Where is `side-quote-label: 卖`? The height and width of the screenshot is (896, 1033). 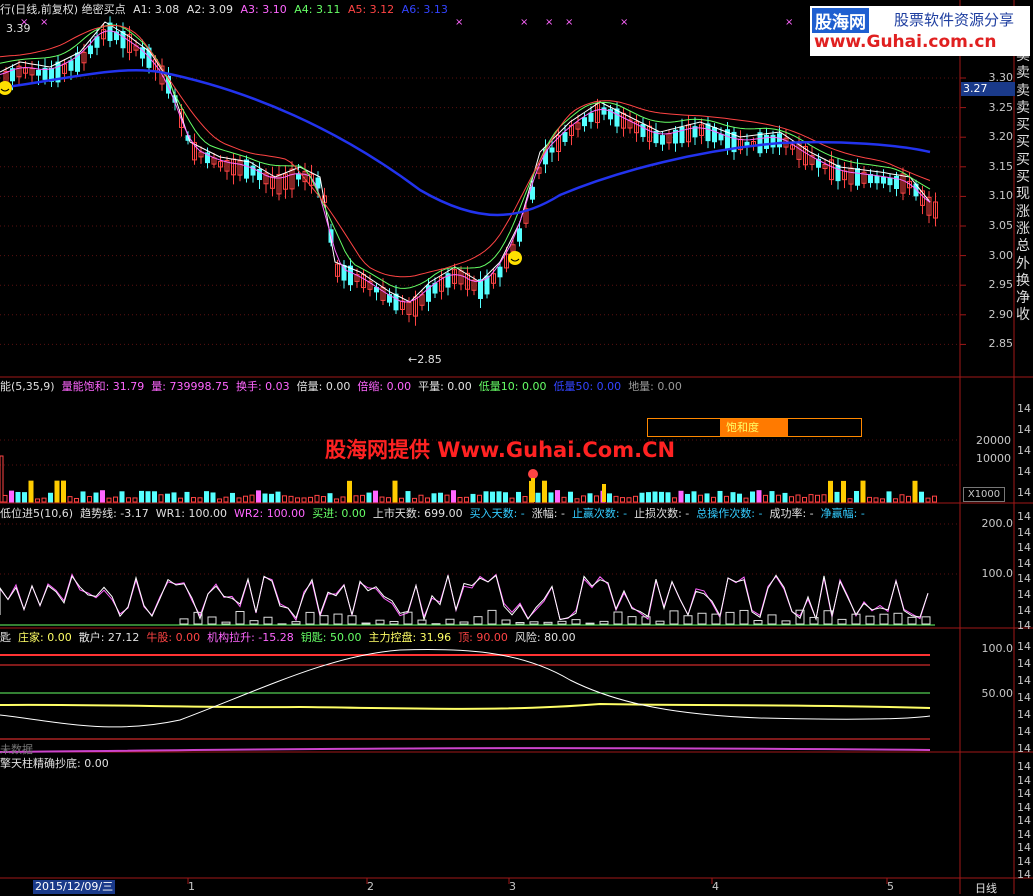
side-quote-label: 卖 is located at coordinates (1024, 91).